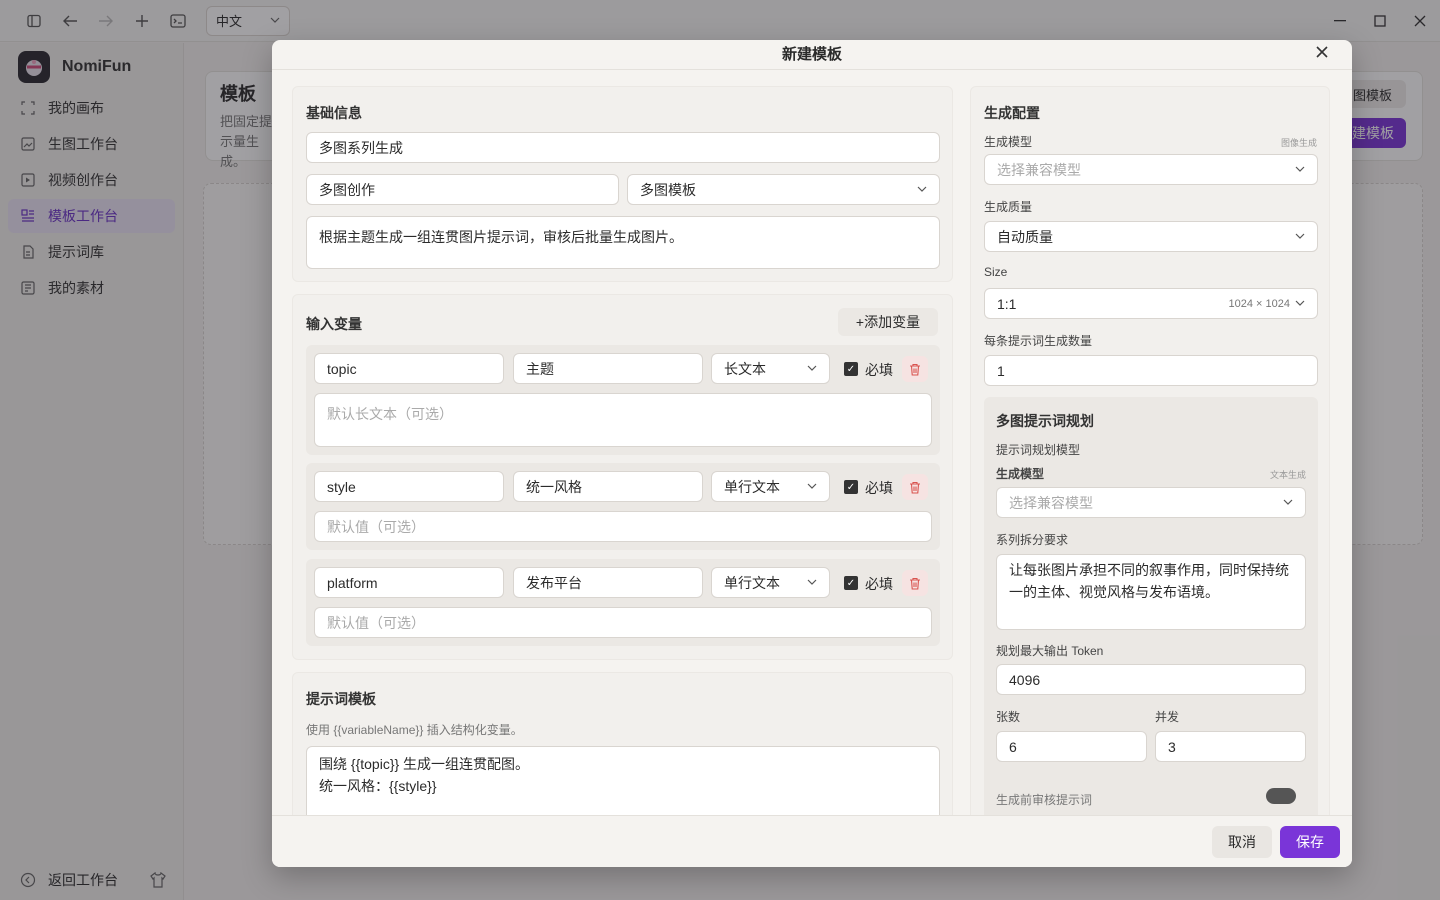 The image size is (1440, 900). What do you see at coordinates (1322, 52) in the screenshot?
I see `close-icon` at bounding box center [1322, 52].